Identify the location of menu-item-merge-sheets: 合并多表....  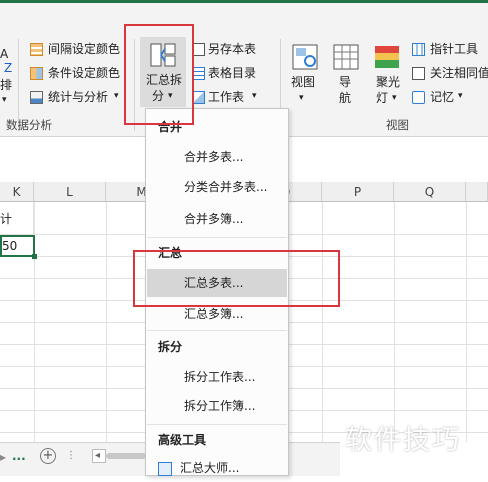
(217, 157).